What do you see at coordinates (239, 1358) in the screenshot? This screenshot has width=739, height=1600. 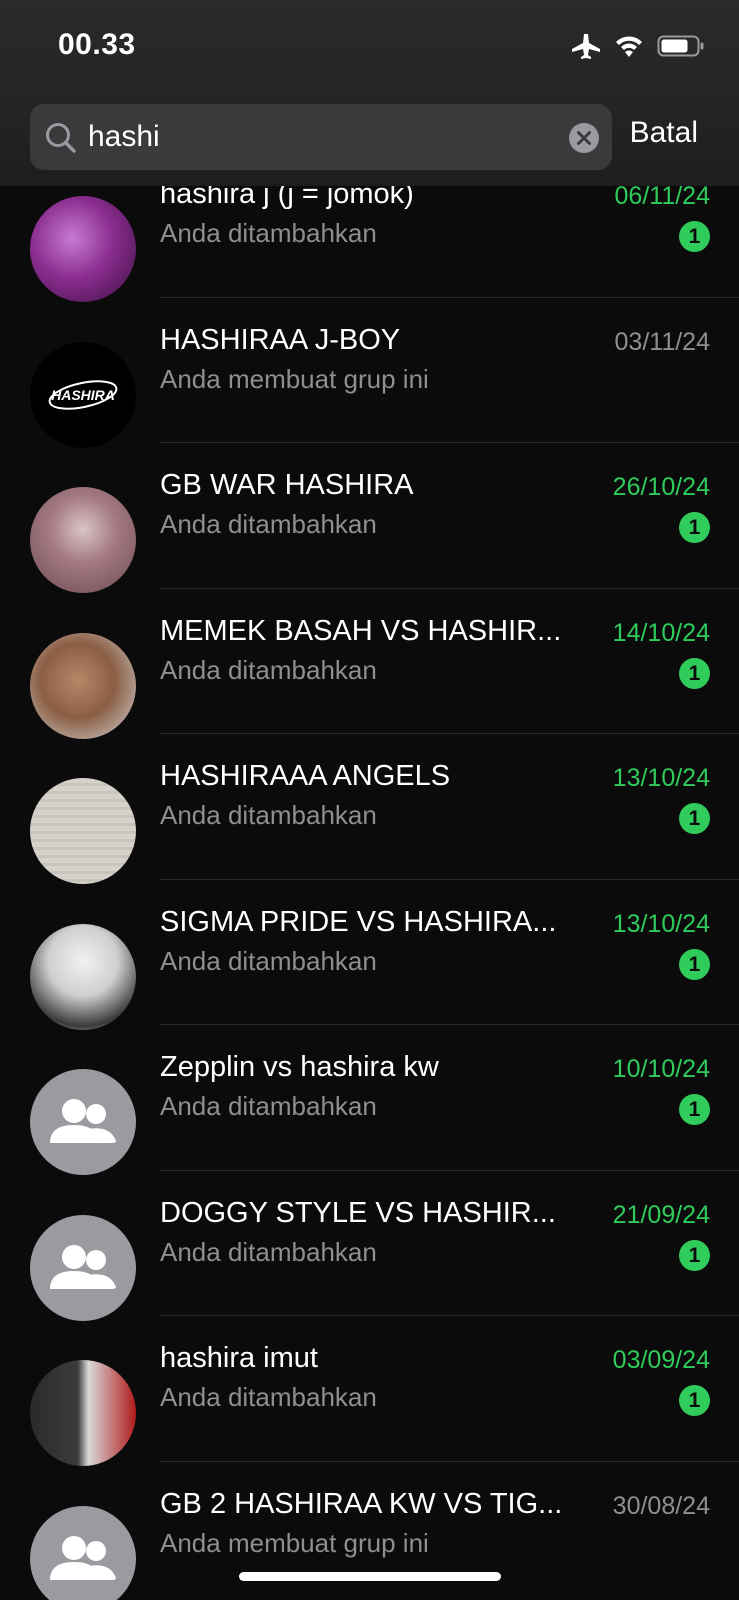 I see `chat-name: hashira imut` at bounding box center [239, 1358].